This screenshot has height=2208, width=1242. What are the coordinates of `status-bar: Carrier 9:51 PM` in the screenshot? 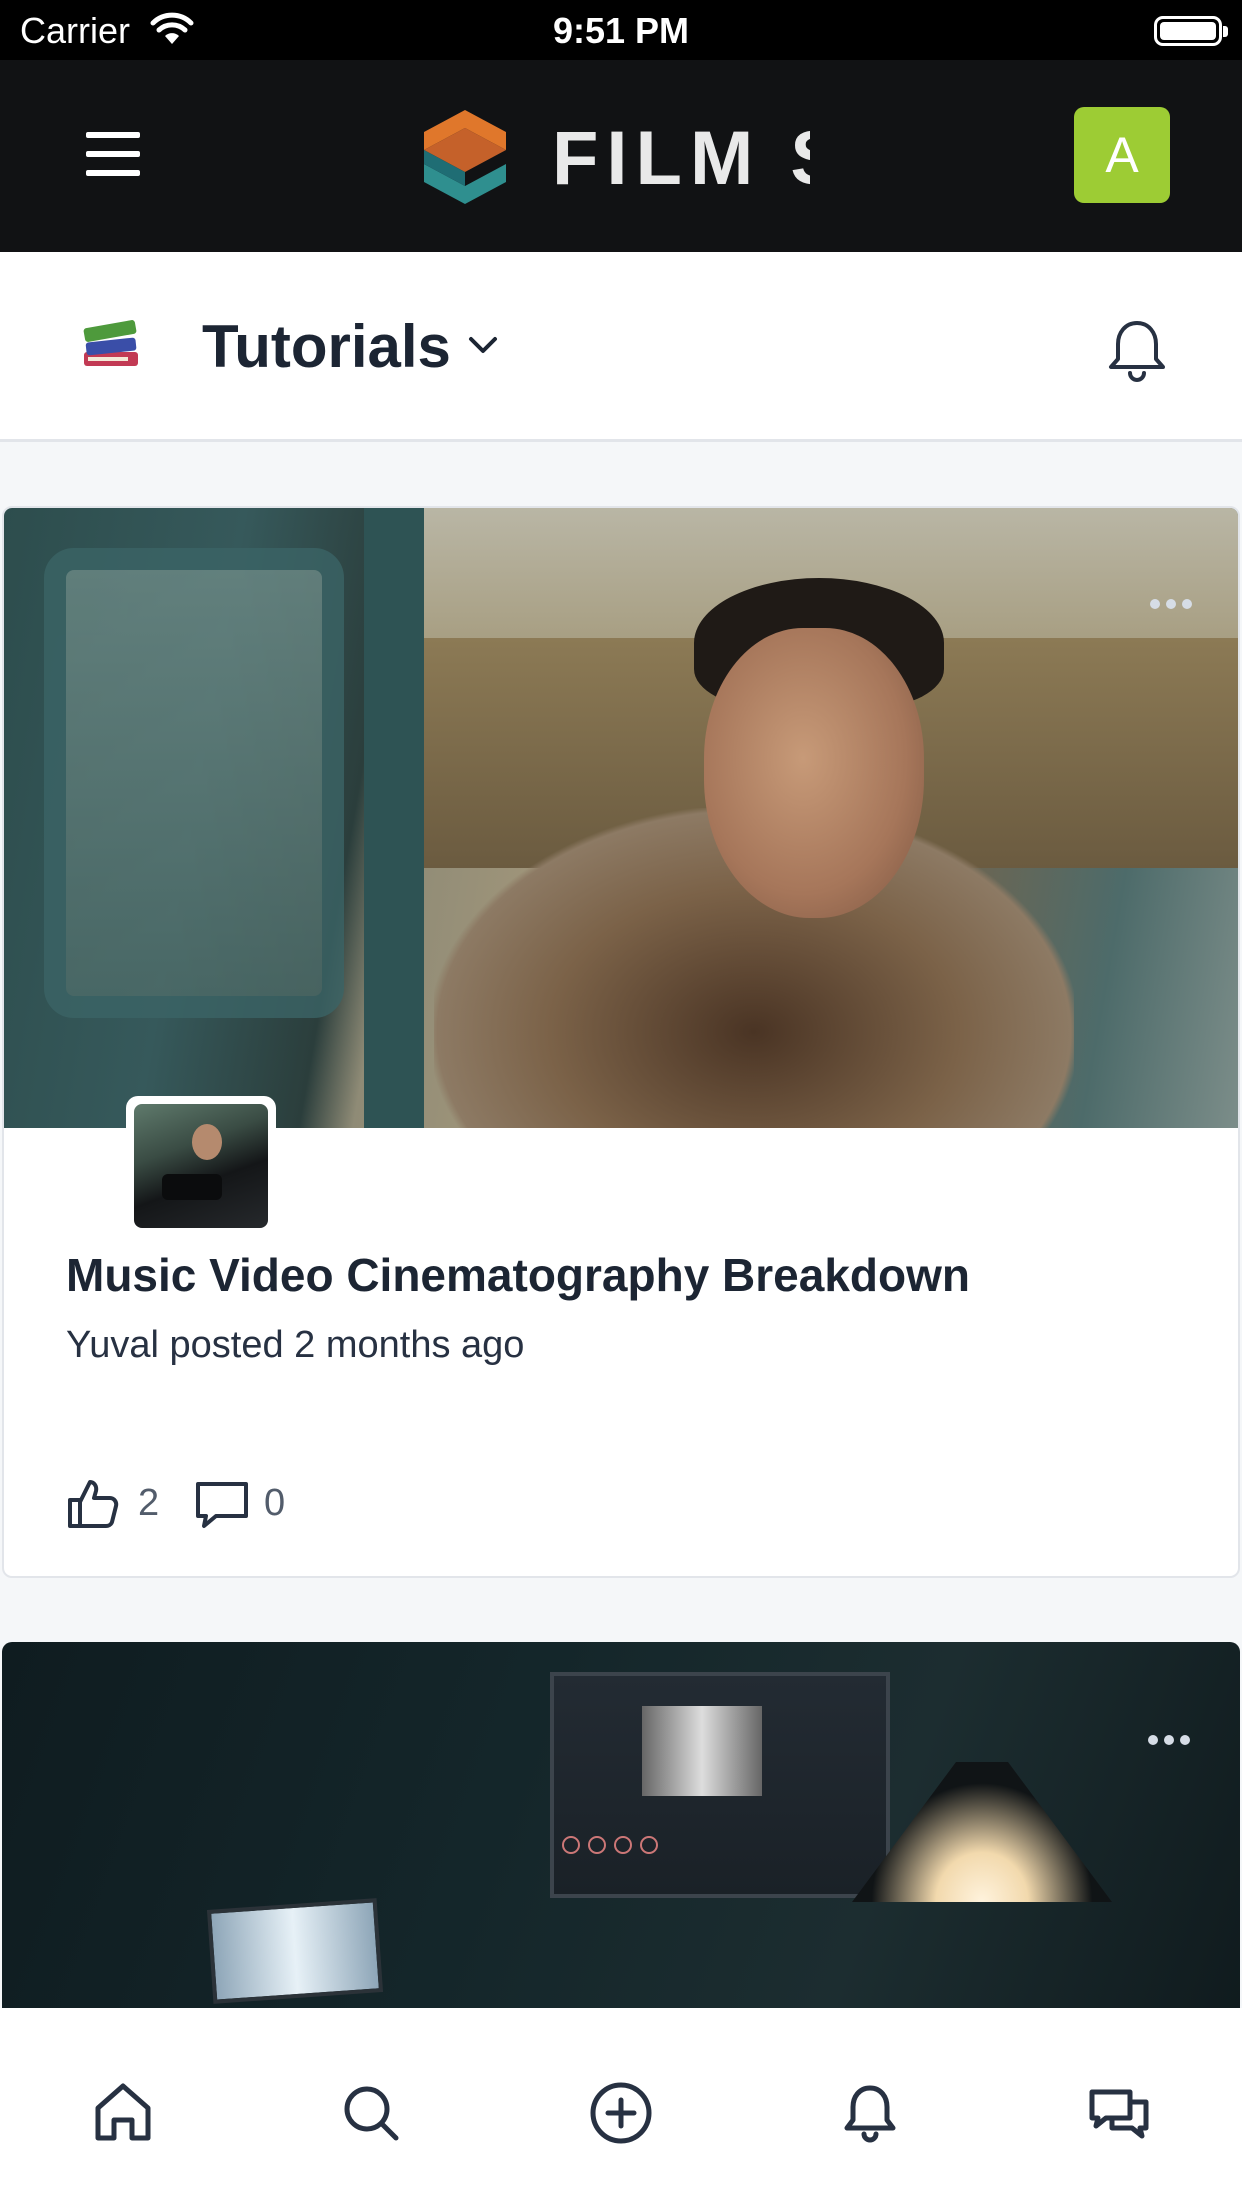 It's located at (621, 30).